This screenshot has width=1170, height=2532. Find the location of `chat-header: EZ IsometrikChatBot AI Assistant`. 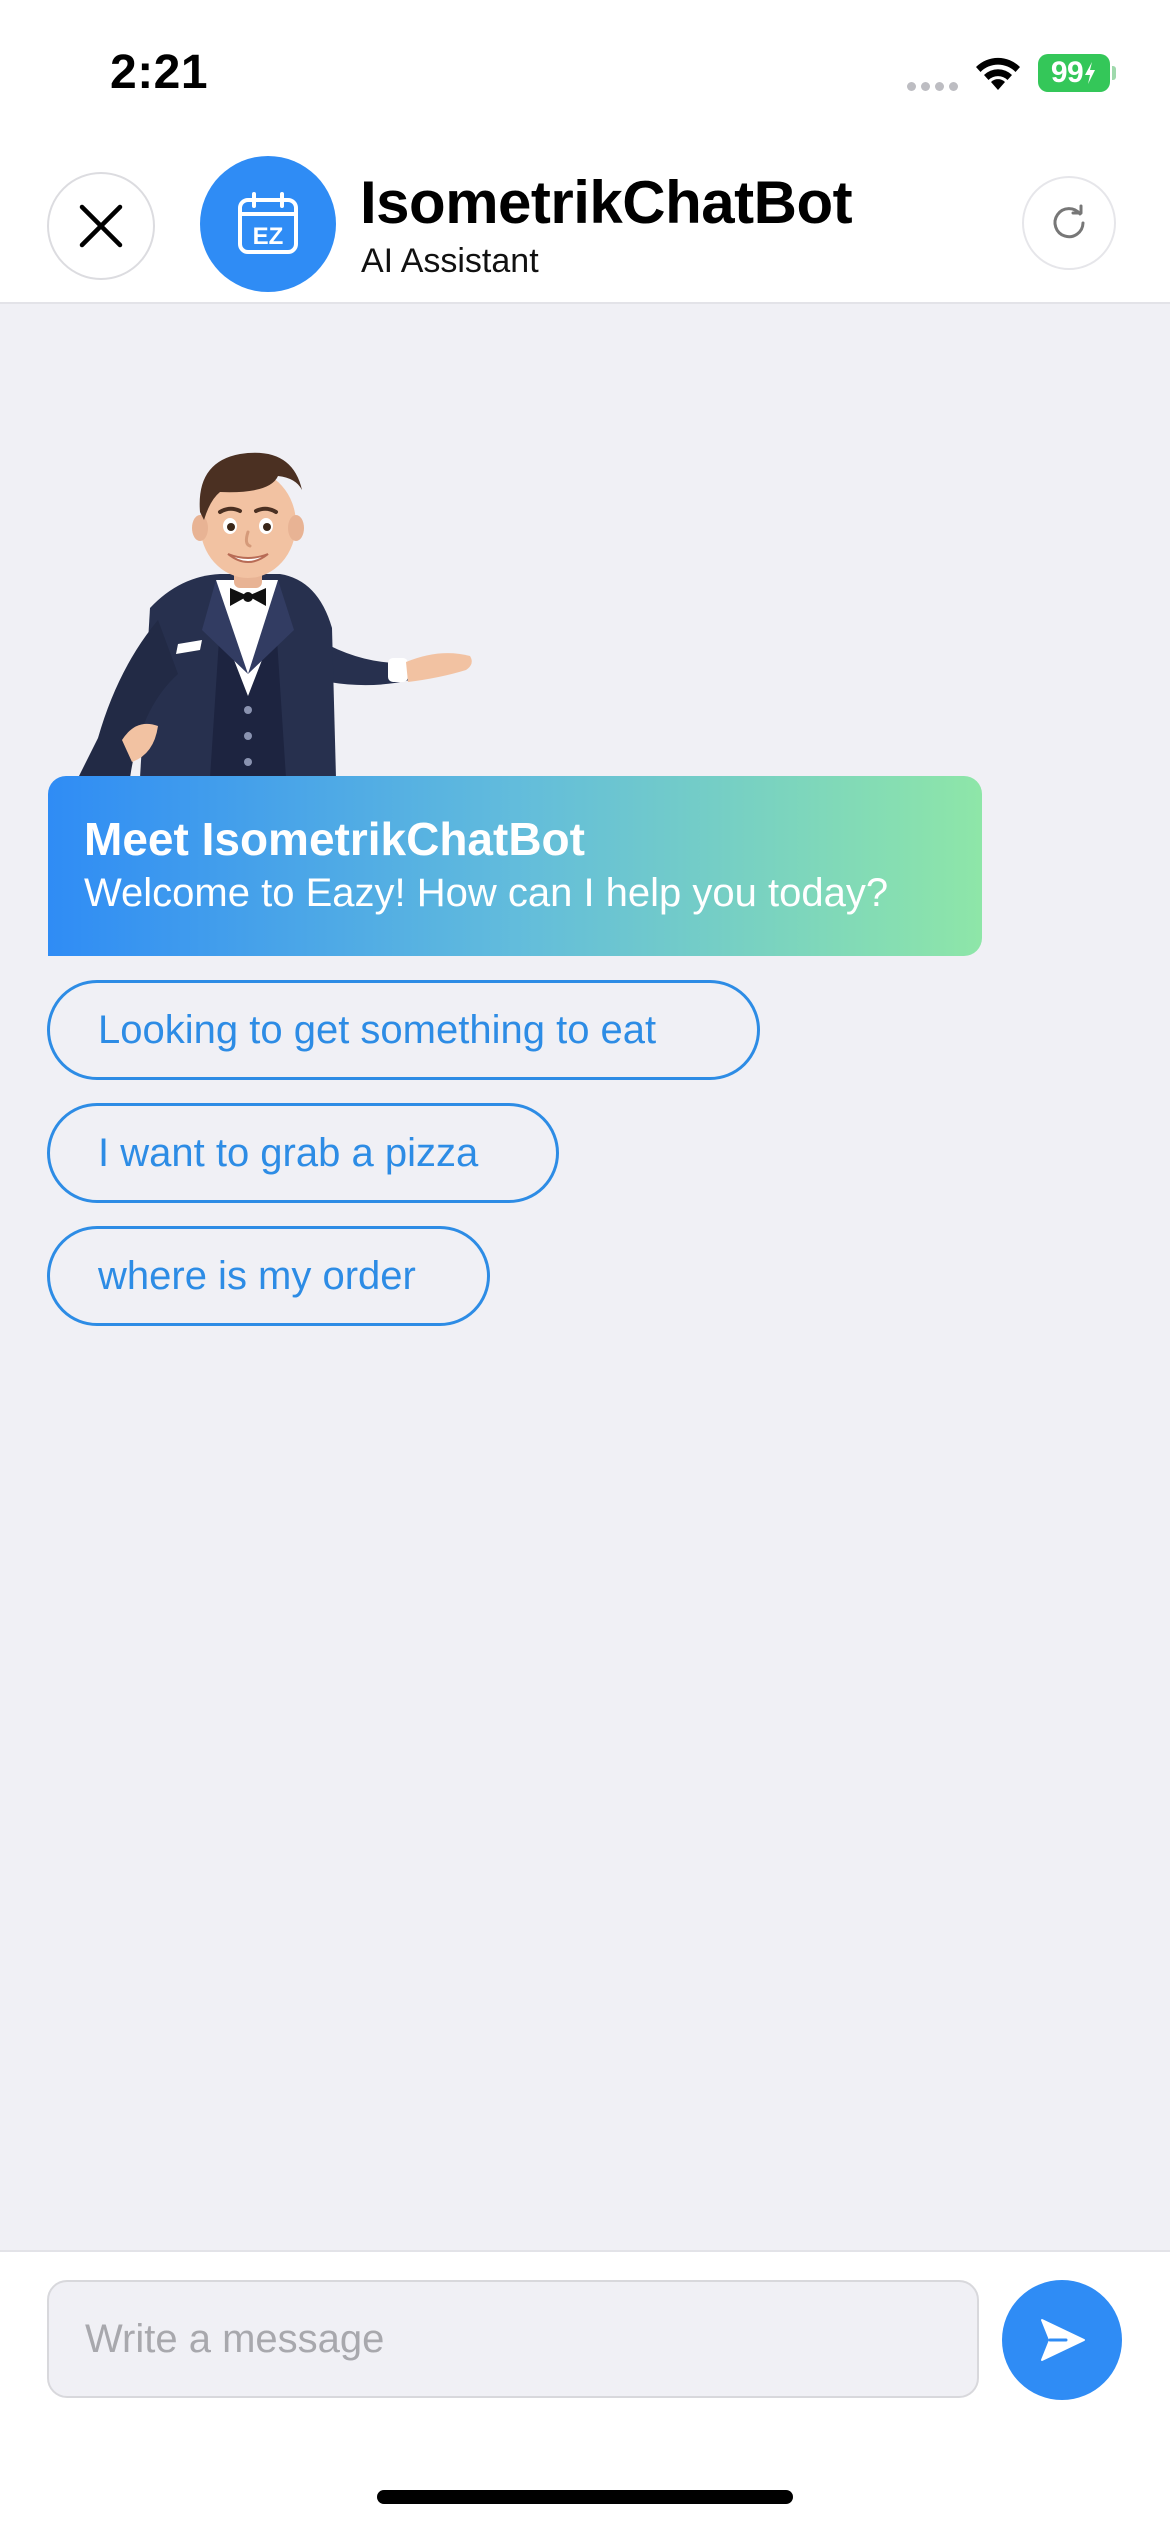

chat-header: EZ IsometrikChatBot AI Assistant is located at coordinates (585, 222).